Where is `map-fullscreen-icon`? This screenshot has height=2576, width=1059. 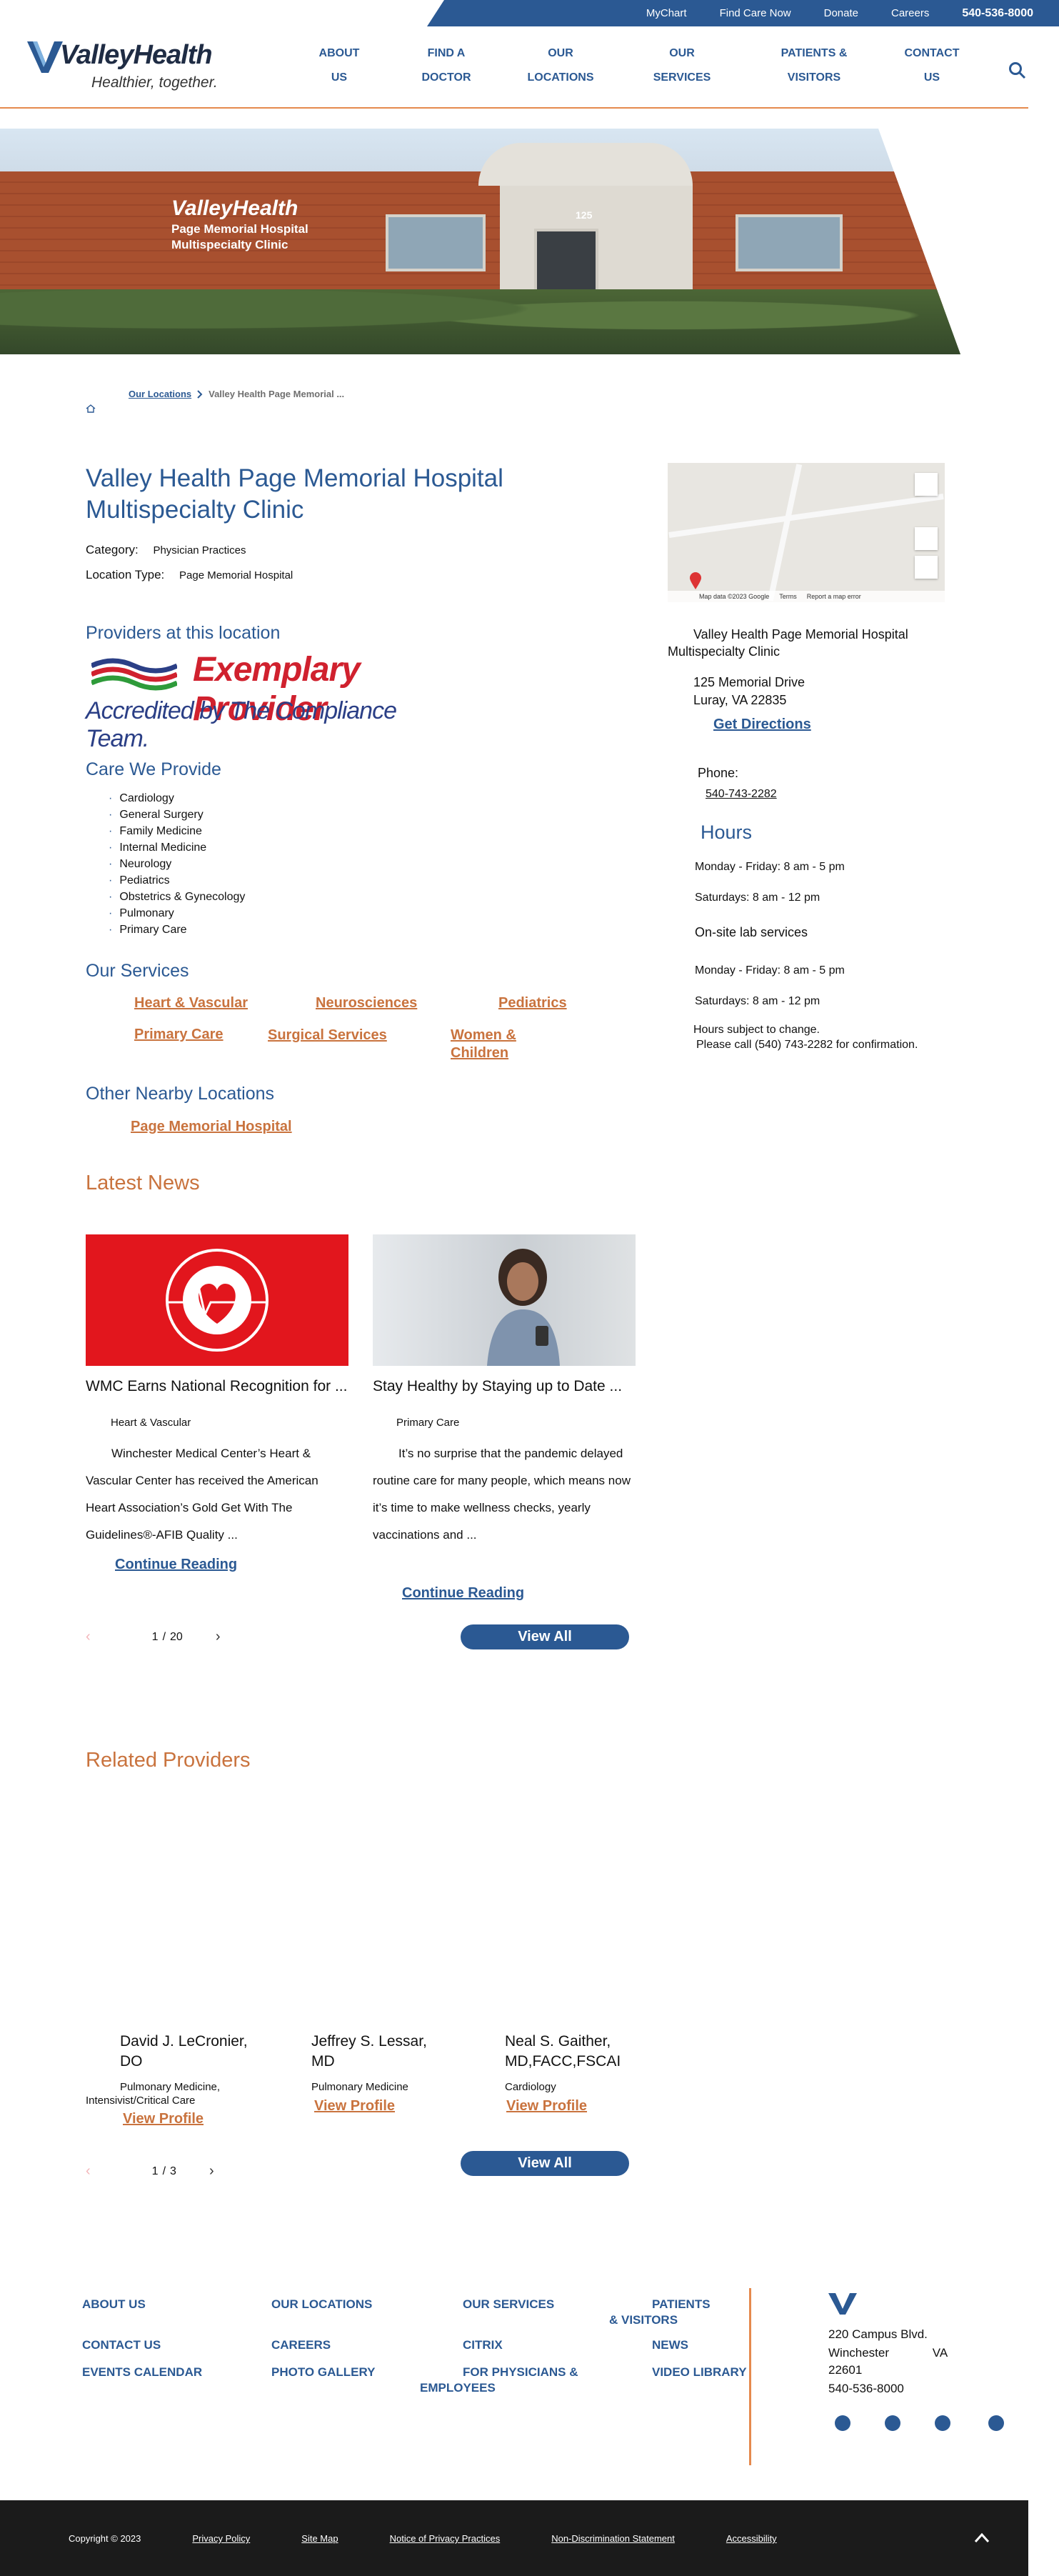 map-fullscreen-icon is located at coordinates (927, 484).